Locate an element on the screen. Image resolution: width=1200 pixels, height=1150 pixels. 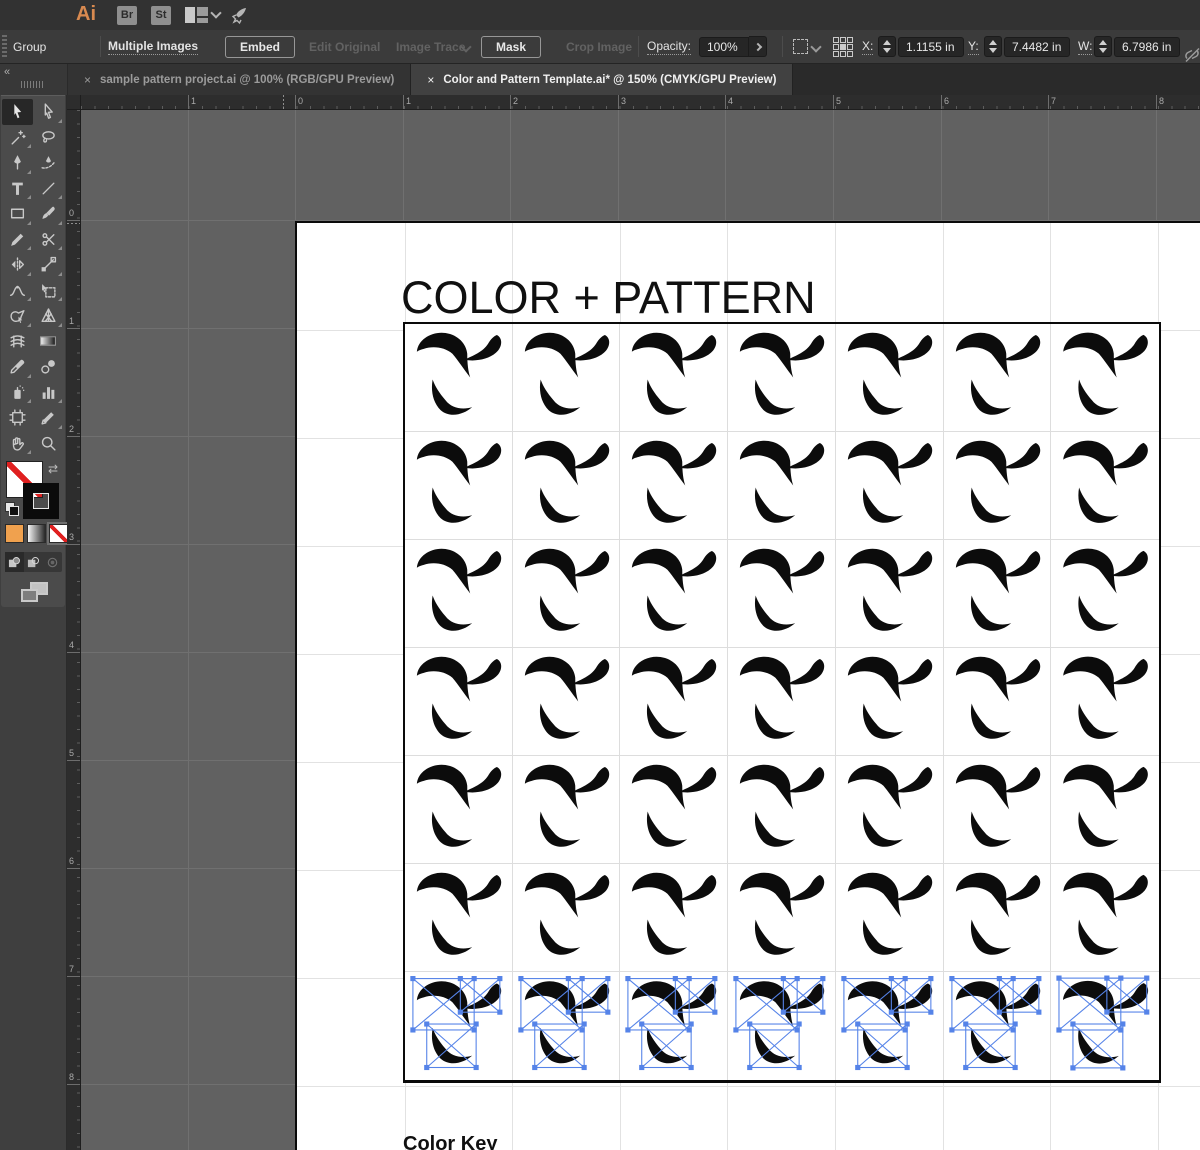
paintbrush-tool is located at coordinates (48, 214).